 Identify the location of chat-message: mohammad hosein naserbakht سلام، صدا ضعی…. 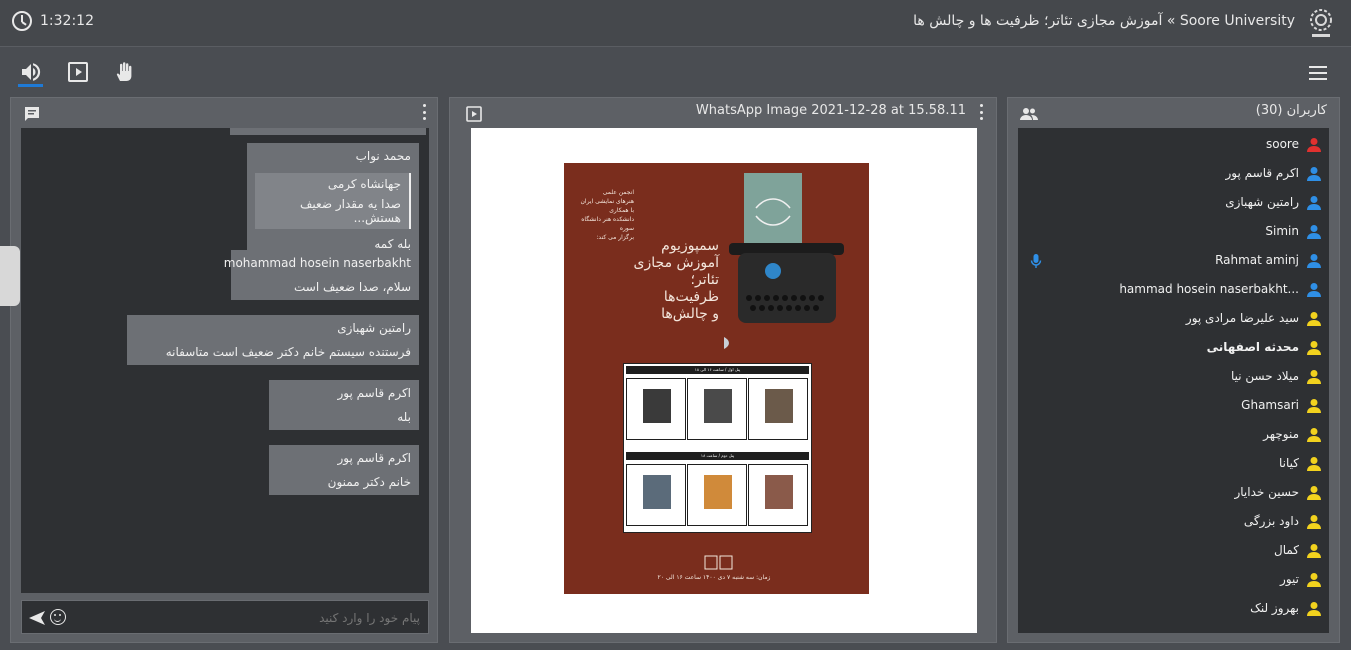
(321, 275).